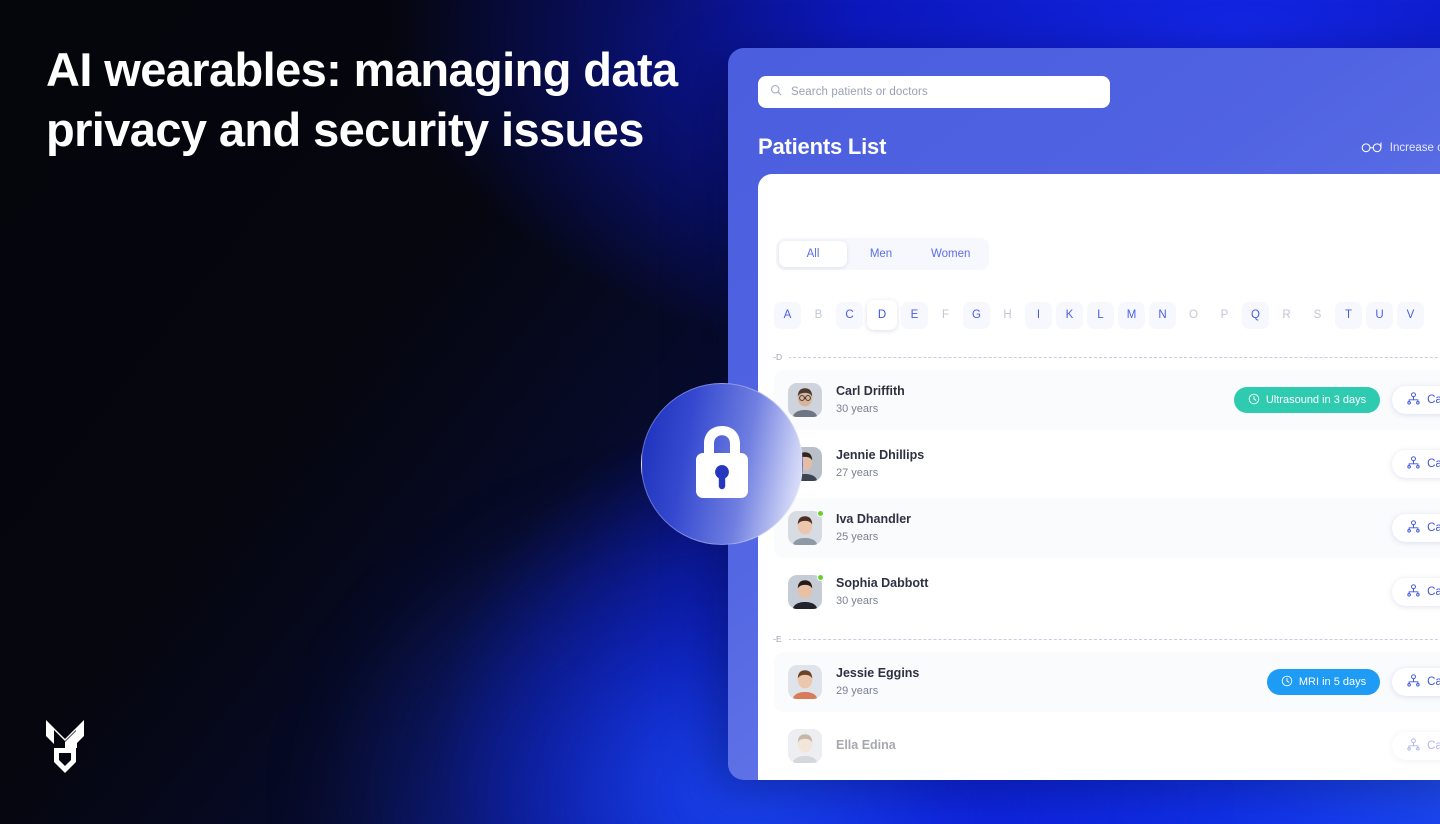 This screenshot has width=1440, height=824. What do you see at coordinates (976, 315) in the screenshot?
I see `alphabet-letter-g: G` at bounding box center [976, 315].